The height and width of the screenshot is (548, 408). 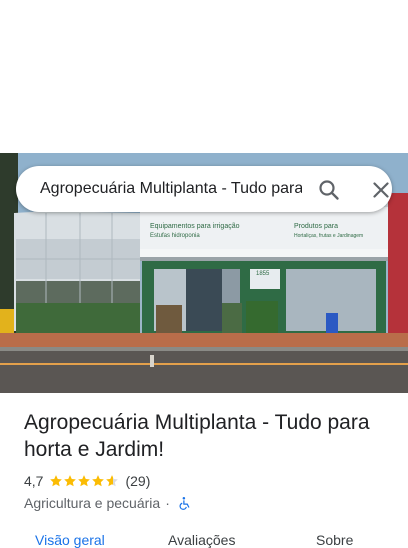 I want to click on wheelchair-icon, so click(x=184, y=503).